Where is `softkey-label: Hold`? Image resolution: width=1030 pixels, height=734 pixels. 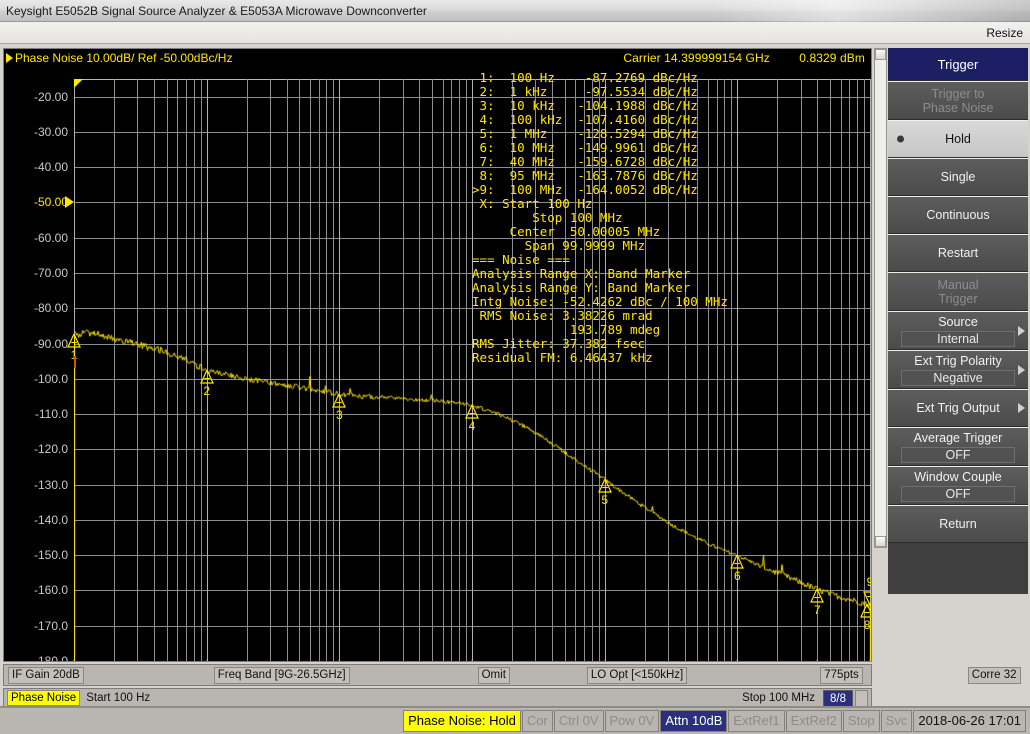 softkey-label: Hold is located at coordinates (958, 139).